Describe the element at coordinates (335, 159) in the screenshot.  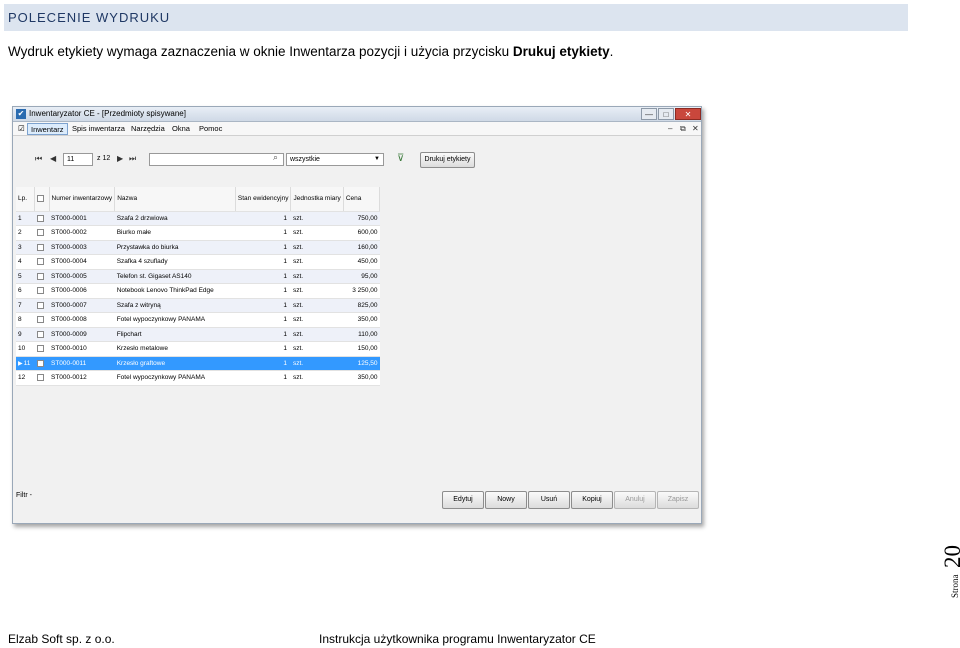
I see `filter-select: wszystkie ▼` at that location.